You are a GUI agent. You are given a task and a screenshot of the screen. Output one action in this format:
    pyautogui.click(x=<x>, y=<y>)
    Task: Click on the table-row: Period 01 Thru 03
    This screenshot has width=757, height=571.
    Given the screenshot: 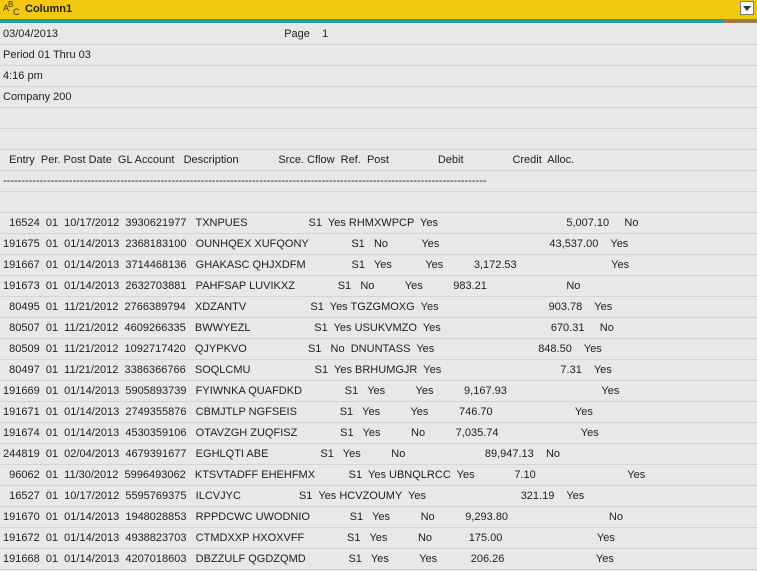 What is the action you would take?
    pyautogui.click(x=378, y=55)
    